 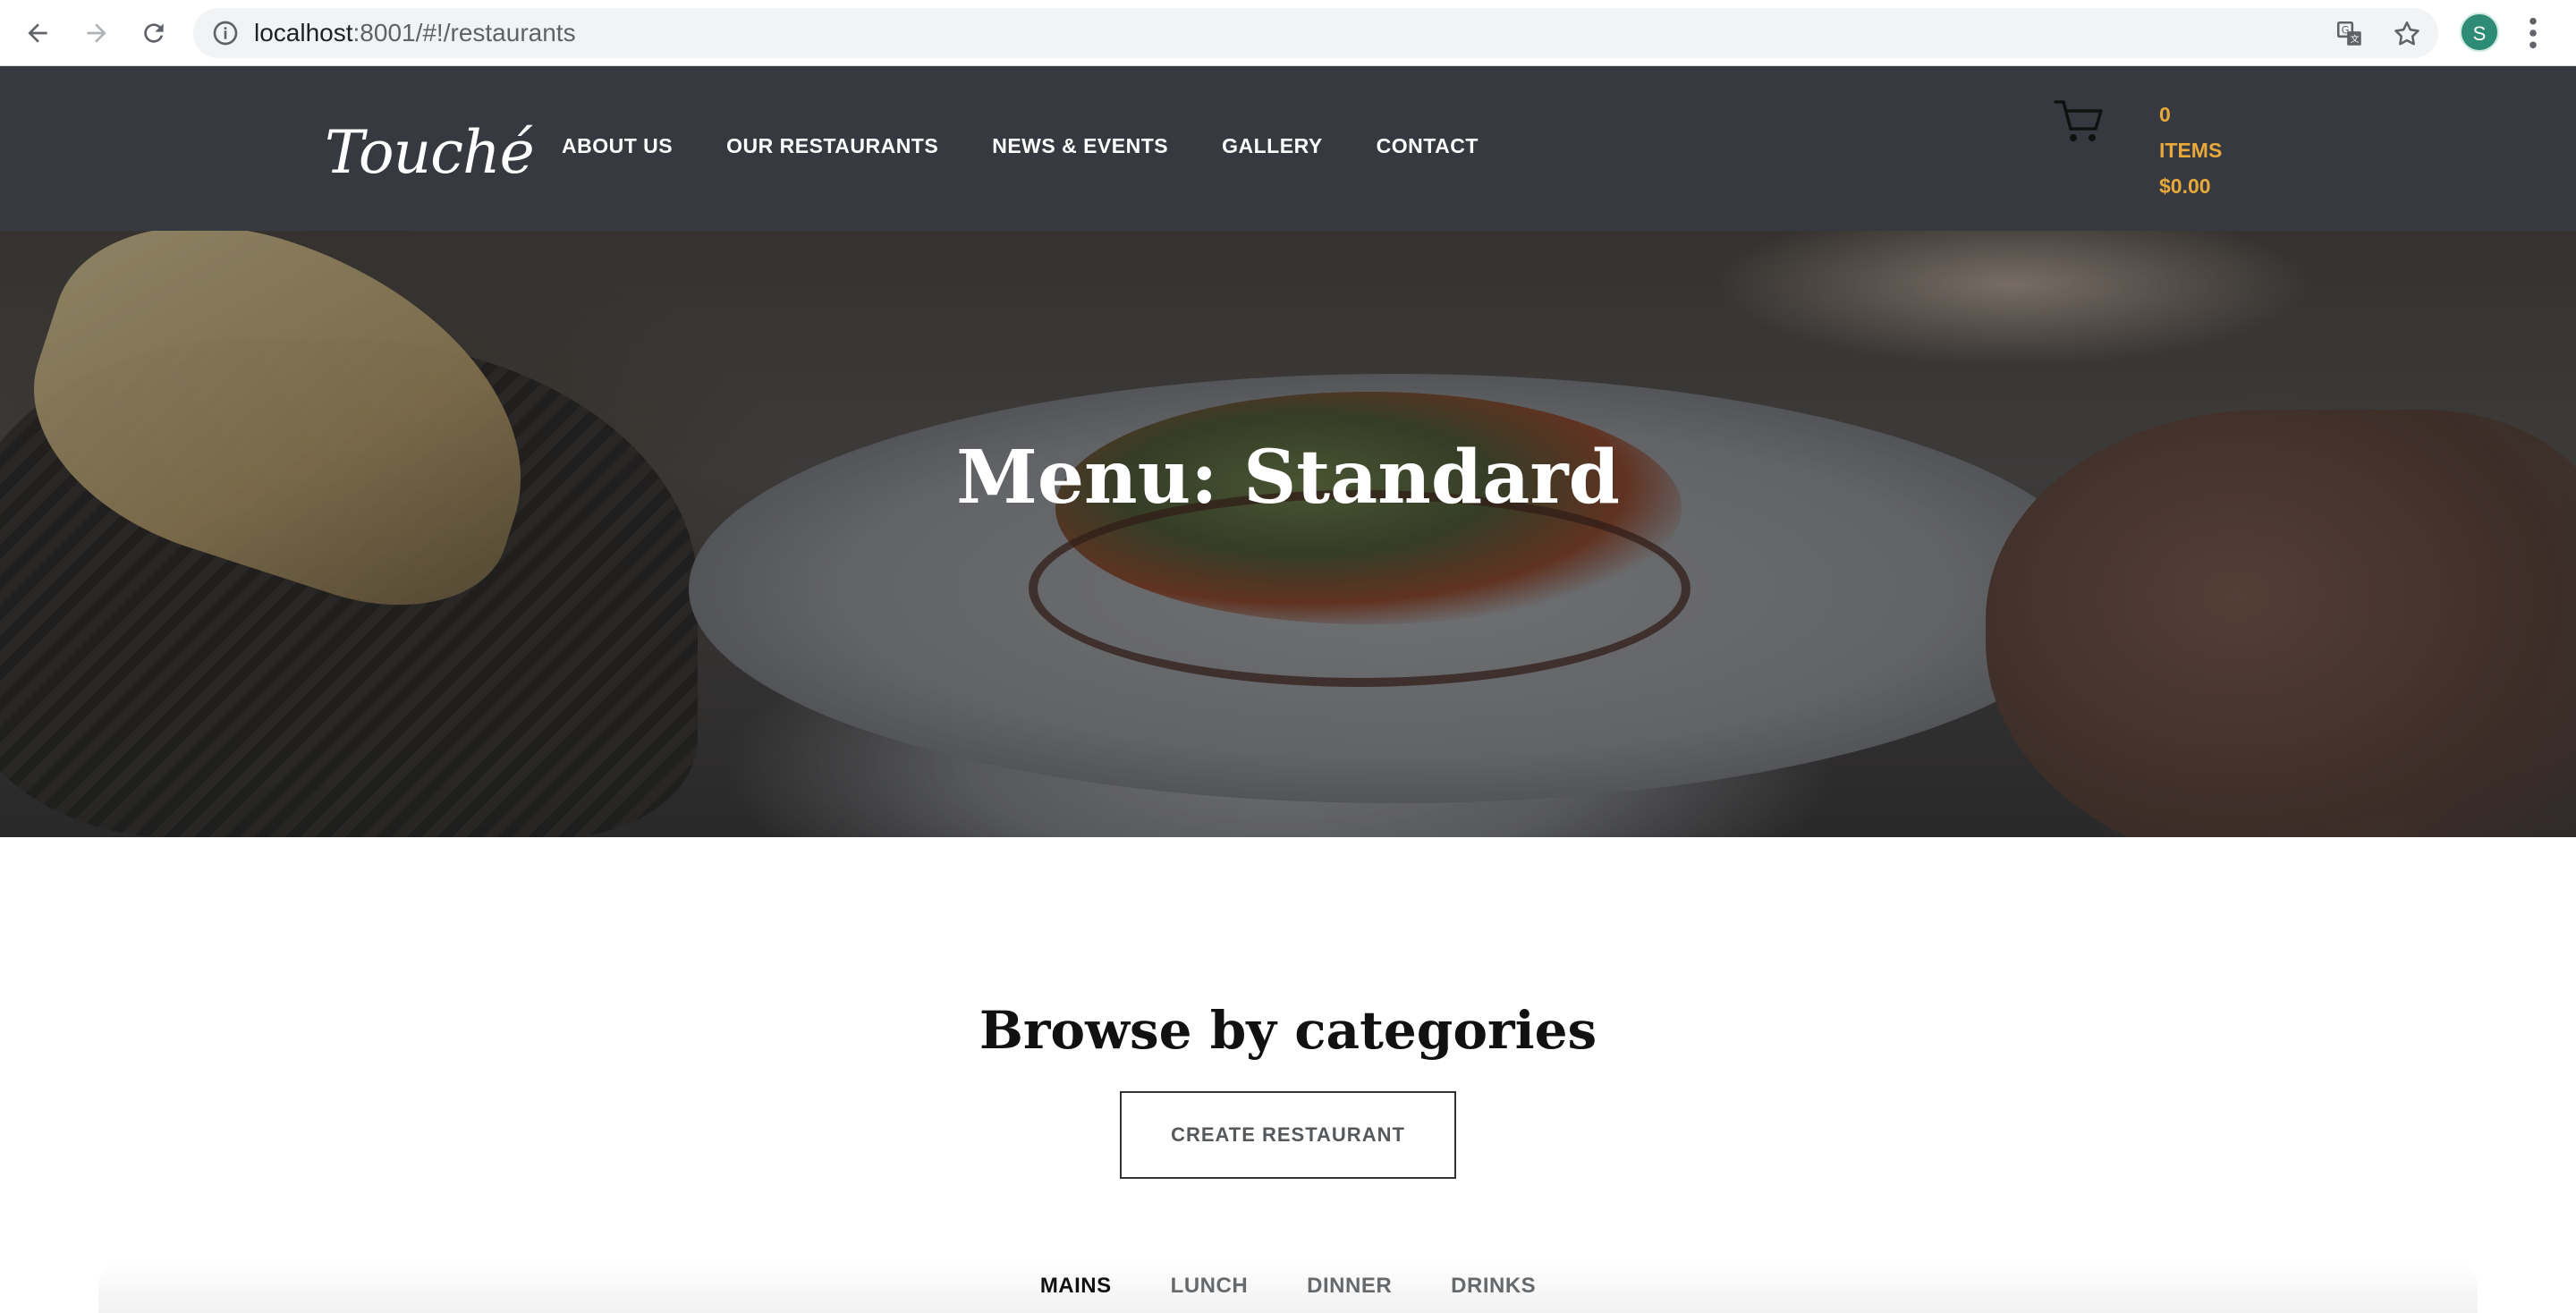 What do you see at coordinates (832, 146) in the screenshot?
I see `nav-our-restaurants: OUR RESTAURANTS` at bounding box center [832, 146].